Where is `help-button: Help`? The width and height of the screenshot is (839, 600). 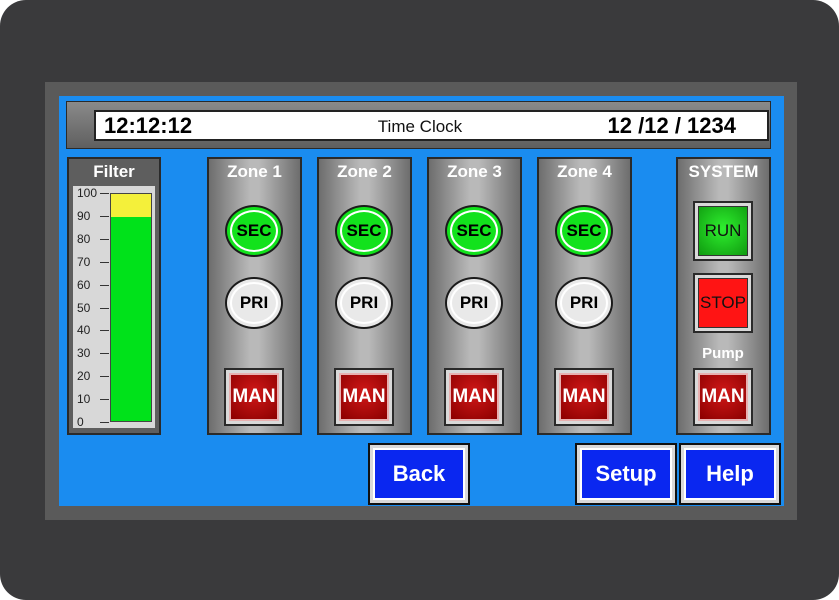 help-button: Help is located at coordinates (730, 474).